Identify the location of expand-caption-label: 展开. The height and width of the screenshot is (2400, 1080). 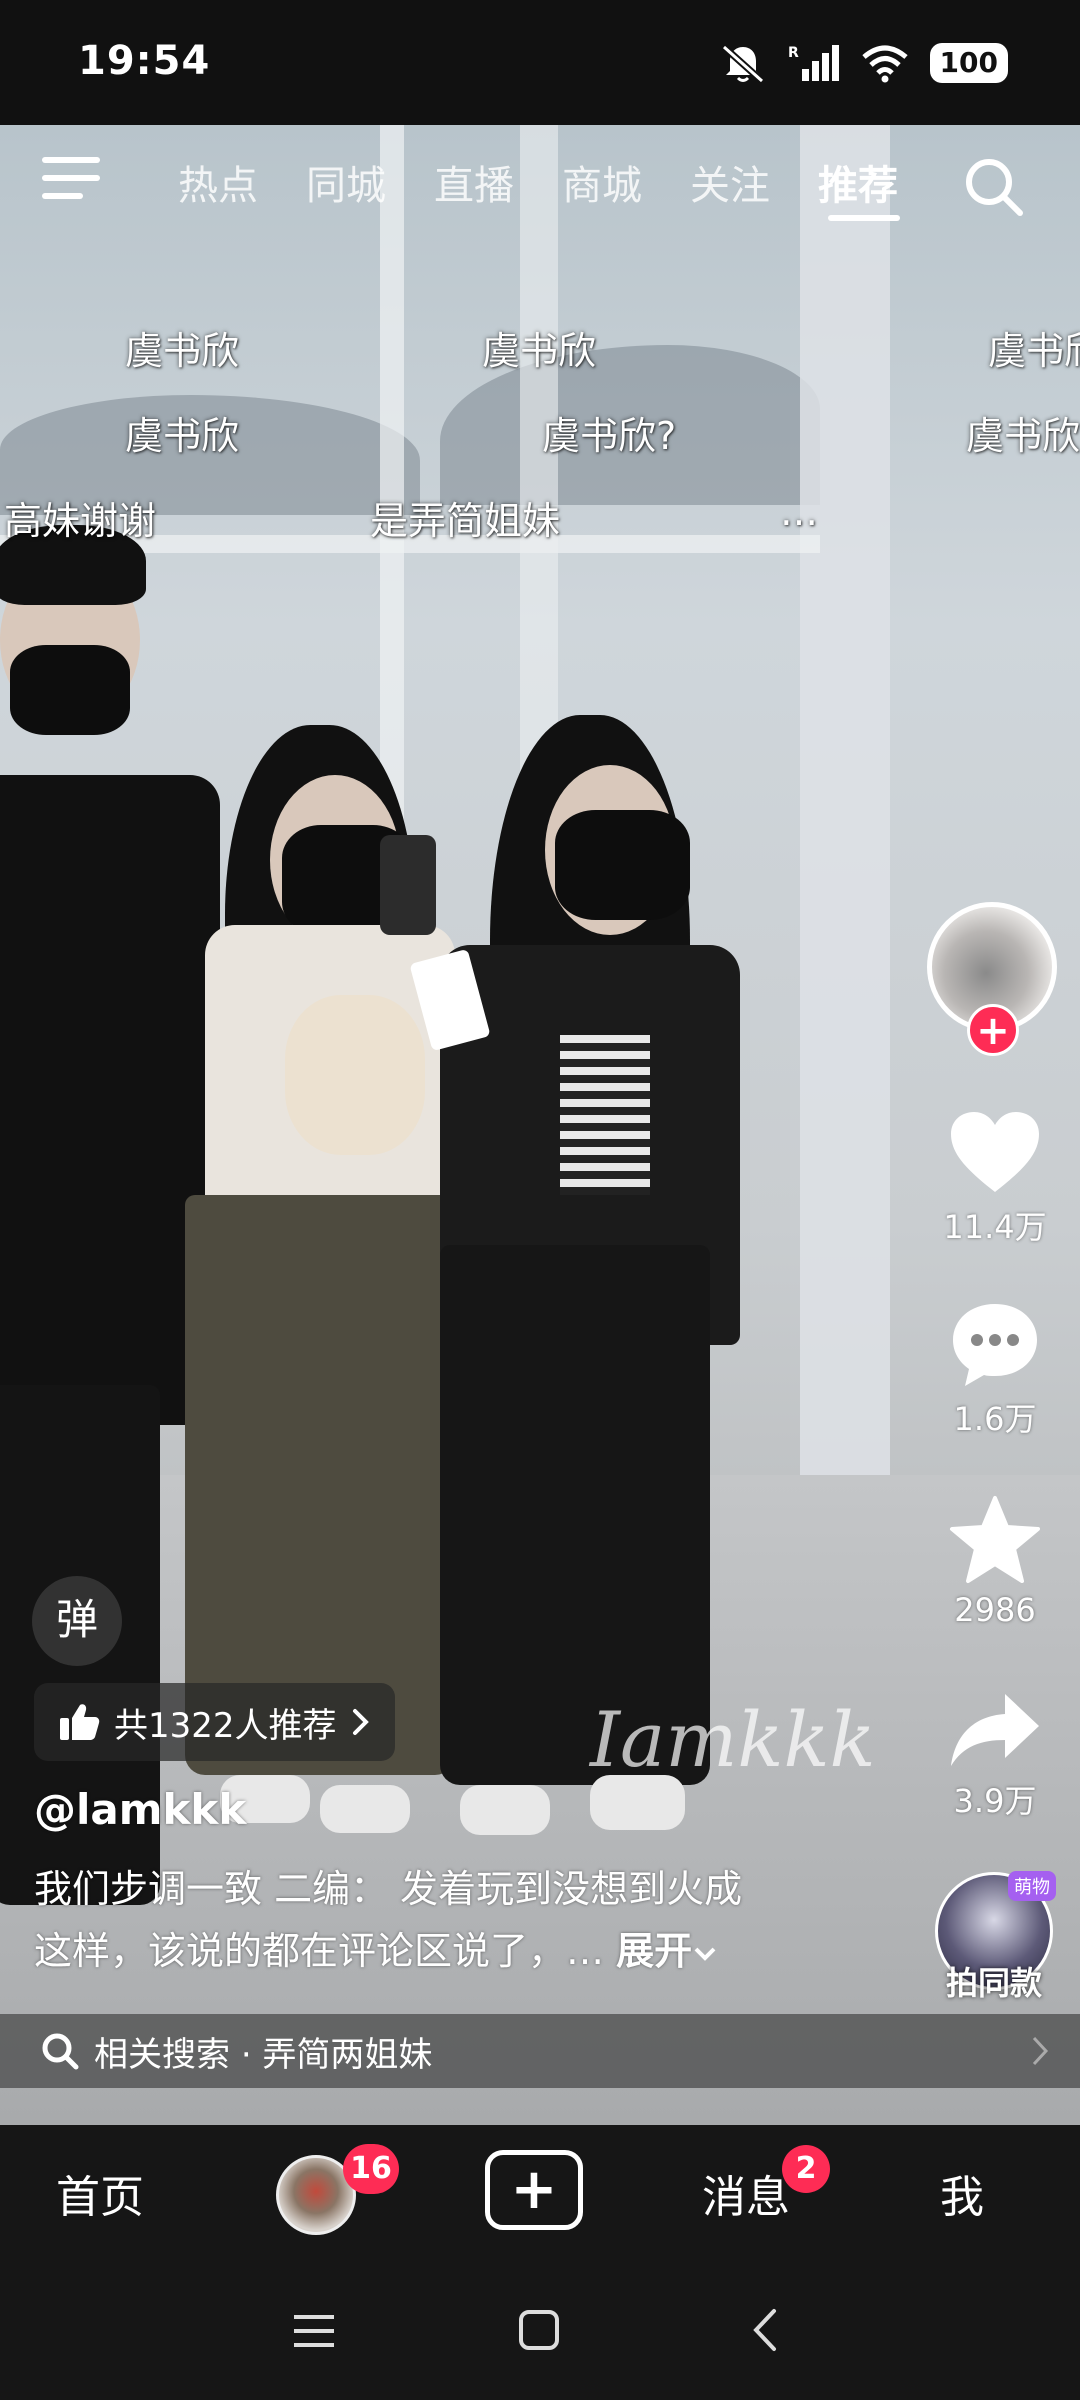
(654, 1951).